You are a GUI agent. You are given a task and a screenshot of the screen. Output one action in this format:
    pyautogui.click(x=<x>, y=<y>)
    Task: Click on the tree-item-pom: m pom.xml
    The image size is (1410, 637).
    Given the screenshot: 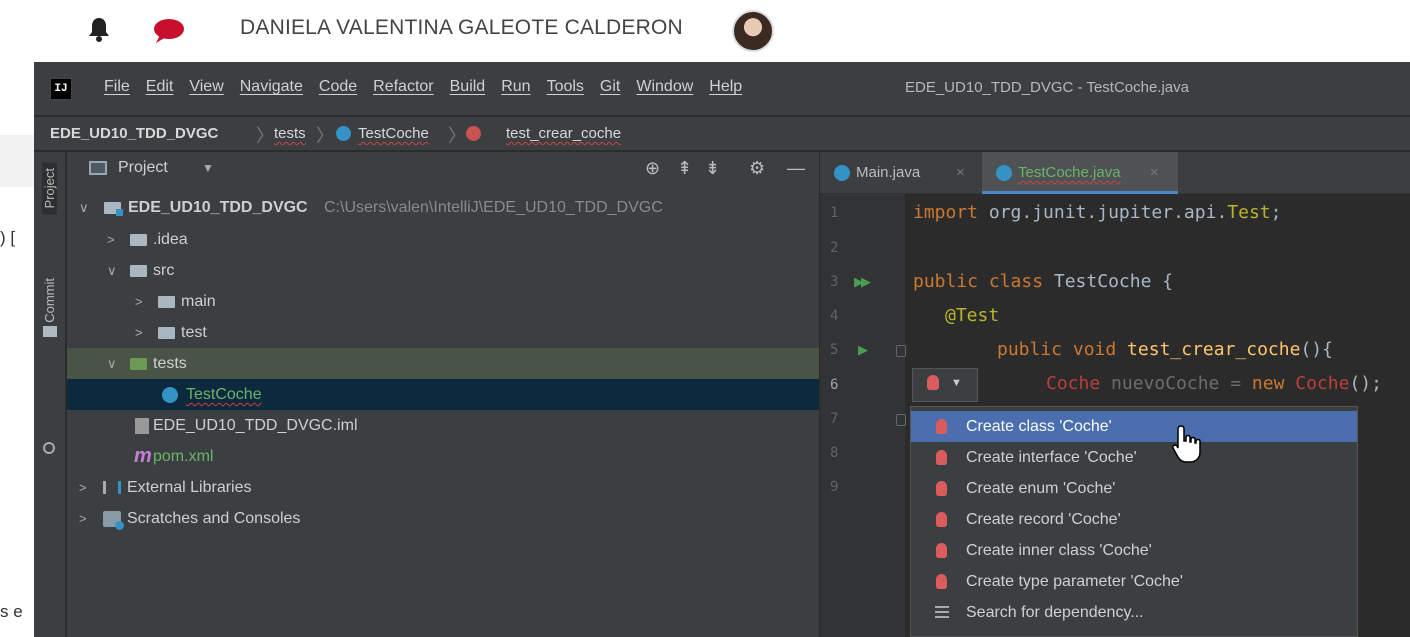 What is the action you would take?
    pyautogui.click(x=443, y=456)
    